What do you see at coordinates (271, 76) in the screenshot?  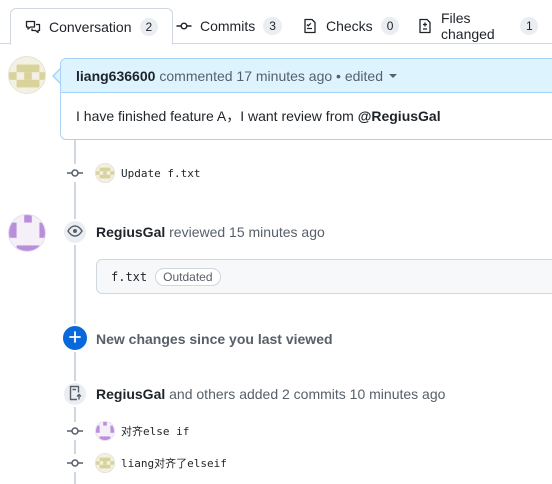 I see `comment-meta: commented 17 minutes ago • edited` at bounding box center [271, 76].